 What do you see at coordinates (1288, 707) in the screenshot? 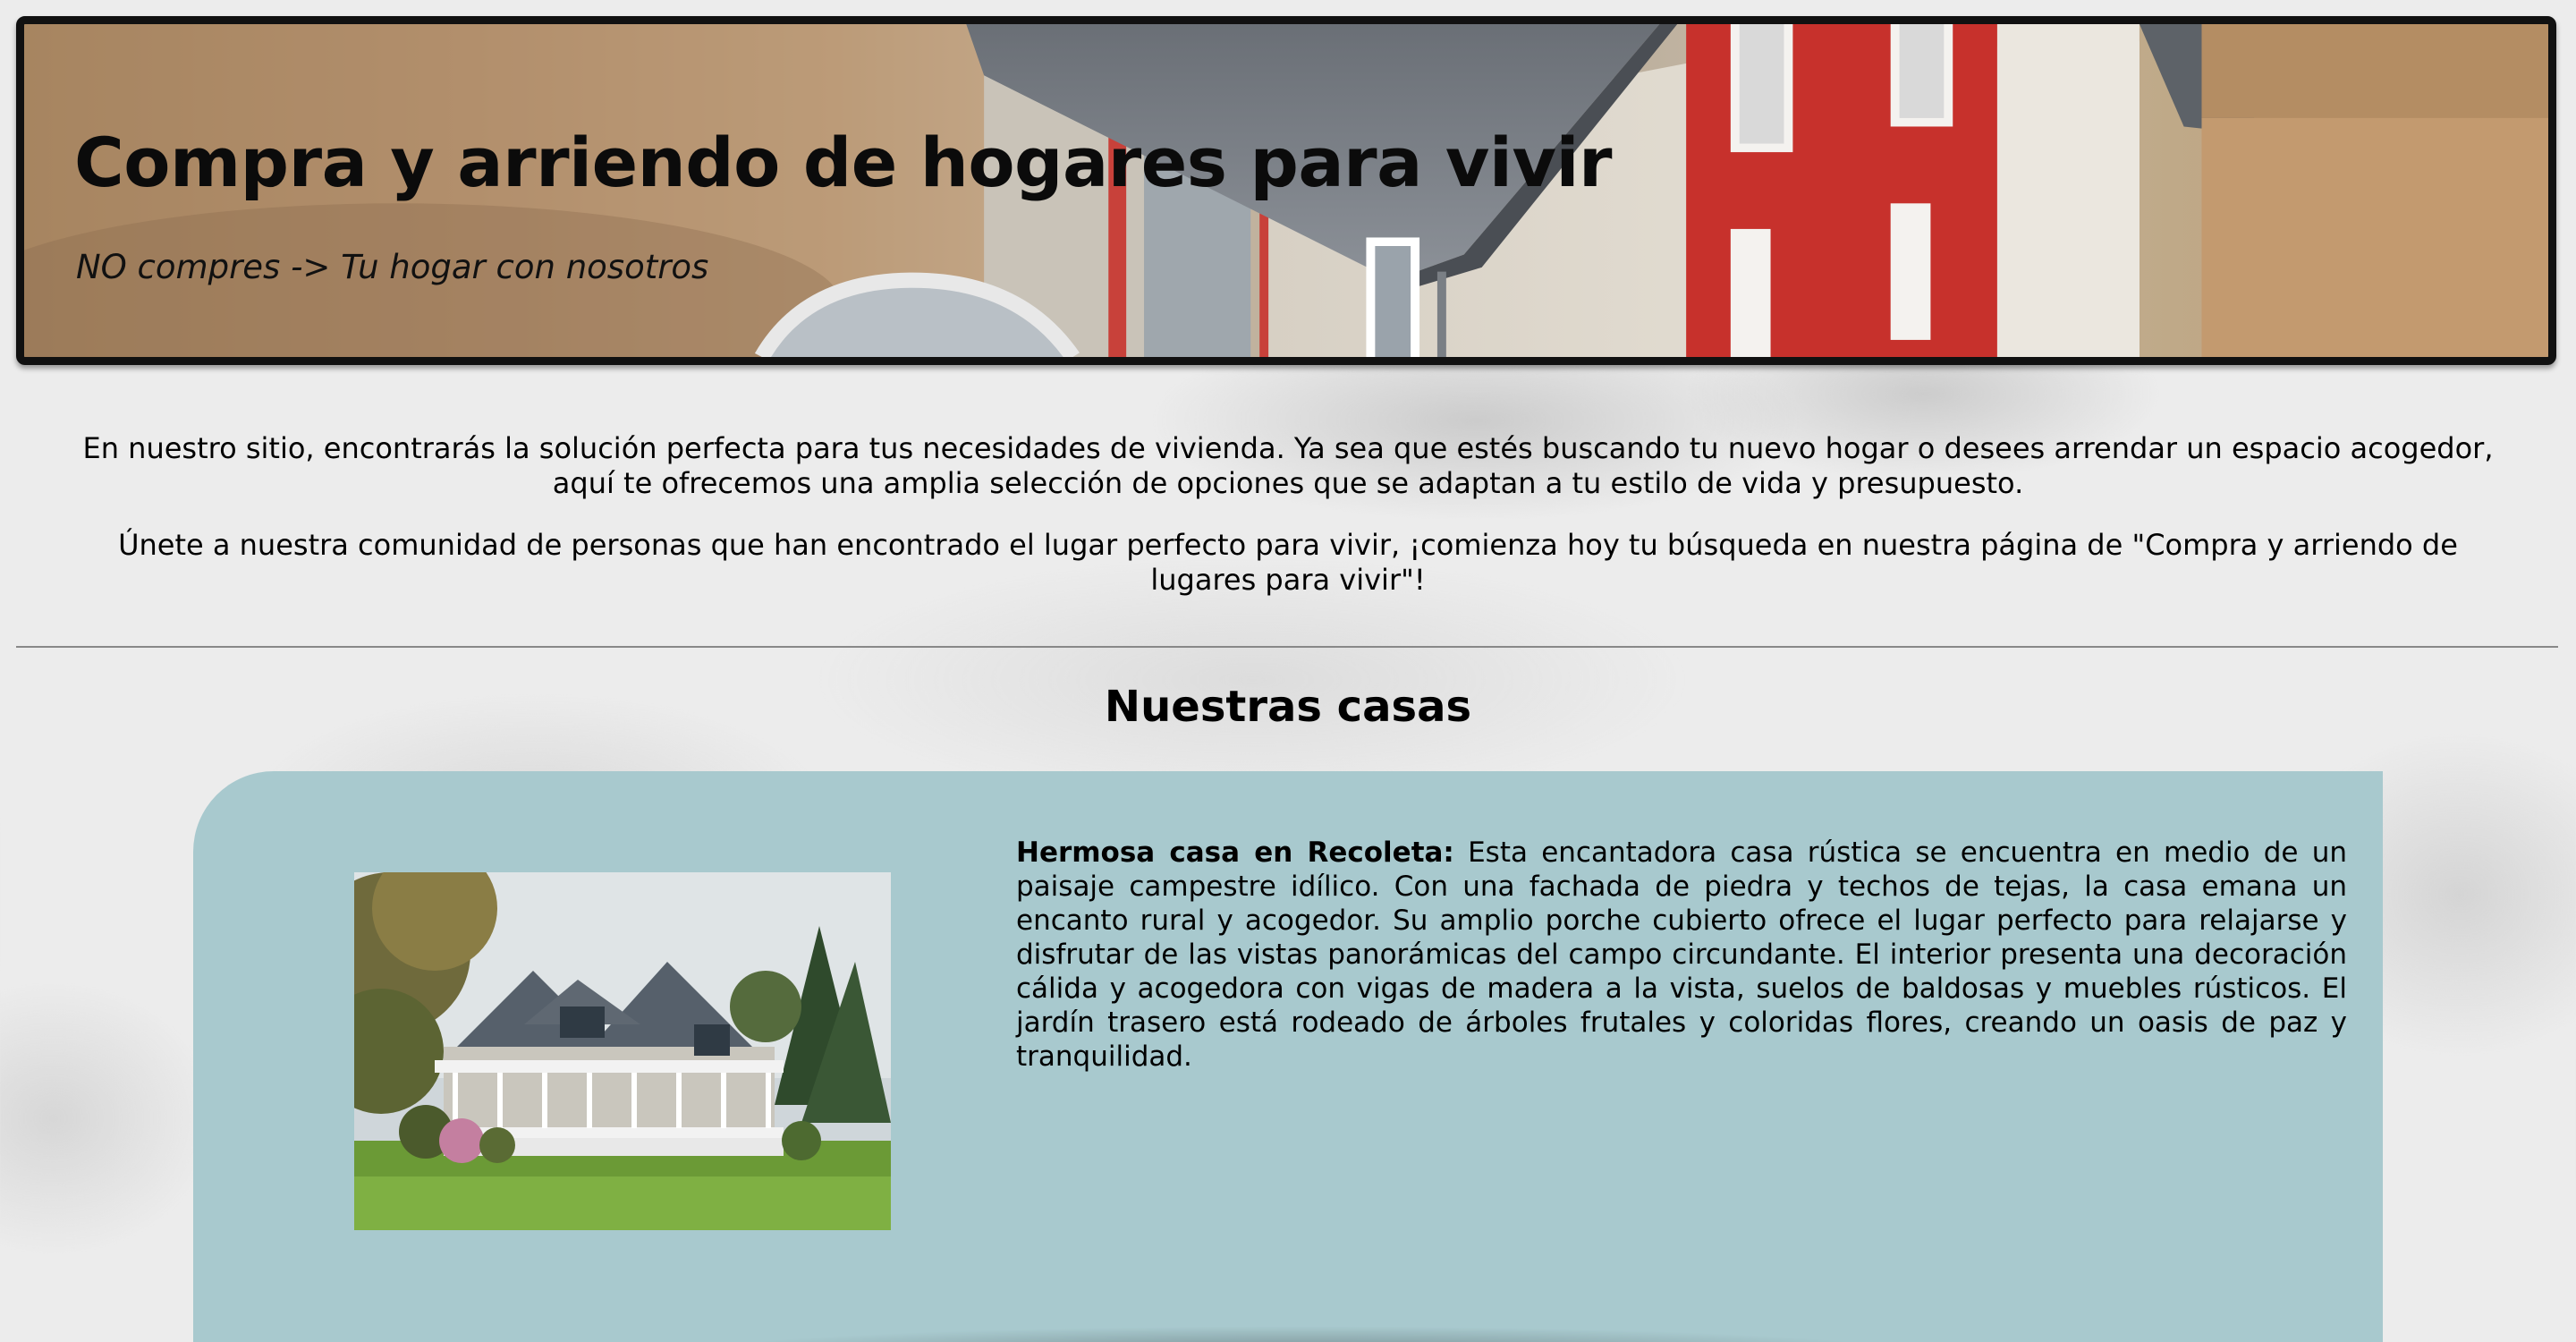
I see `houses-section-title: Nuestras casas` at bounding box center [1288, 707].